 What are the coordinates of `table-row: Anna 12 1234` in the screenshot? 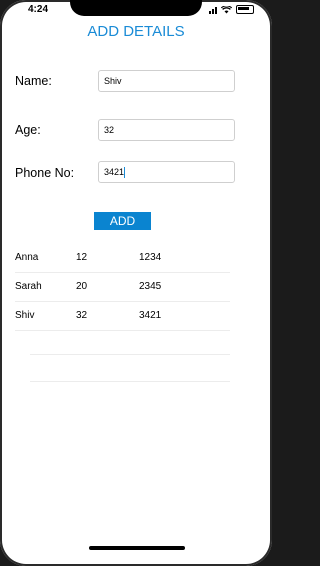 It's located at (122, 258).